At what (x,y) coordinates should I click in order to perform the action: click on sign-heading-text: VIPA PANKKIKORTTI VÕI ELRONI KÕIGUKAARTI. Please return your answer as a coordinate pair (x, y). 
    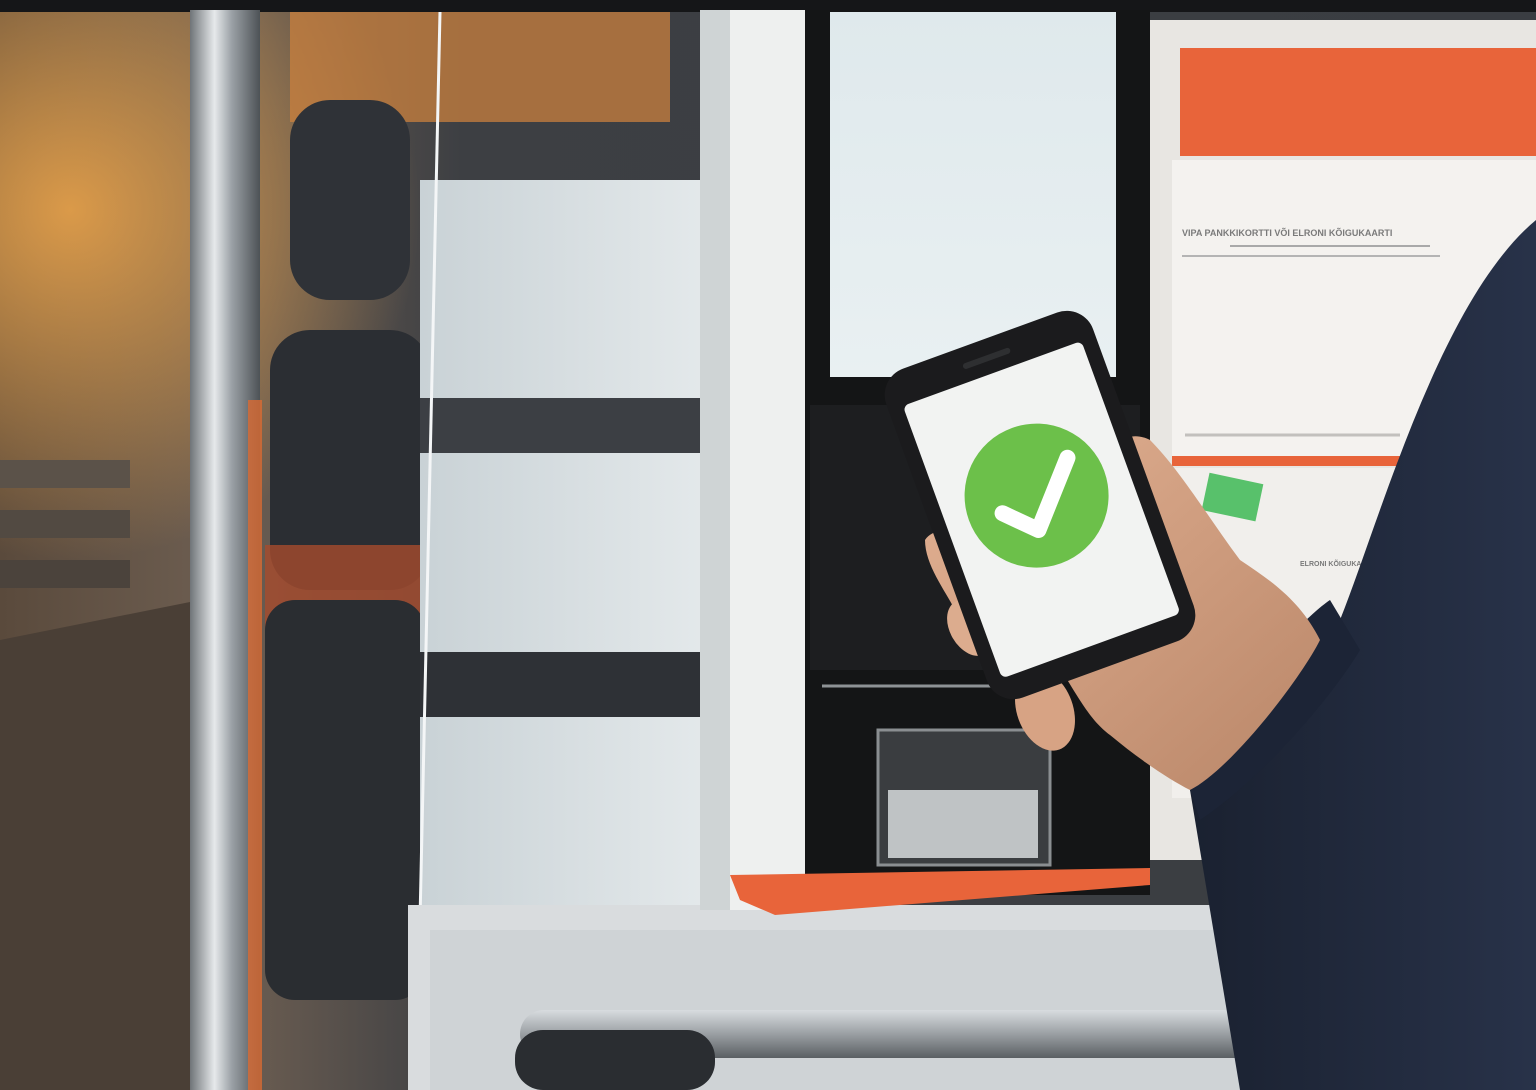
    Looking at the image, I should click on (1287, 233).